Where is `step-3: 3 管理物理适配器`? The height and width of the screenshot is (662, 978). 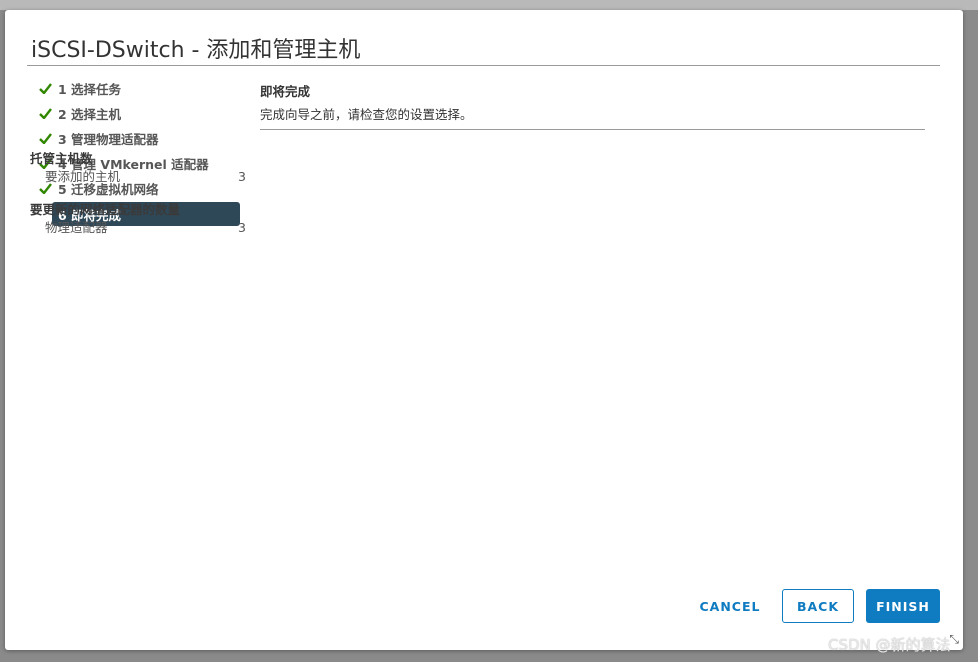
step-3: 3 管理物理适配器 is located at coordinates (140, 138).